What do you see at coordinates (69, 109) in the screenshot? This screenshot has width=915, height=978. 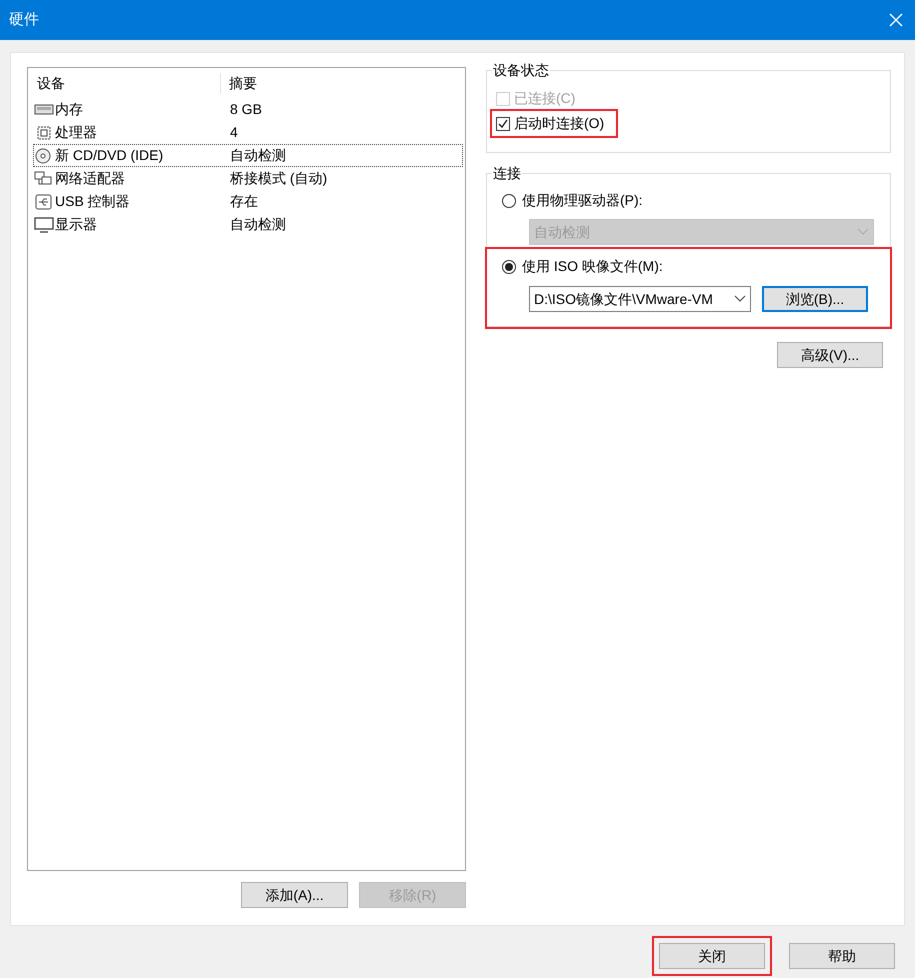 I see `device-name: 内存` at bounding box center [69, 109].